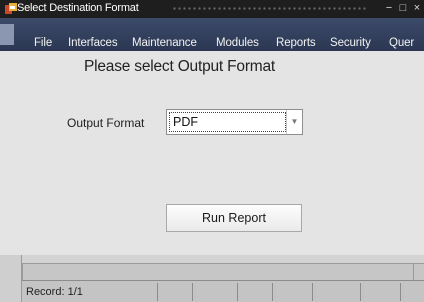 This screenshot has height=302, width=424. Describe the element at coordinates (185, 122) in the screenshot. I see `output-format-value: PDF` at that location.